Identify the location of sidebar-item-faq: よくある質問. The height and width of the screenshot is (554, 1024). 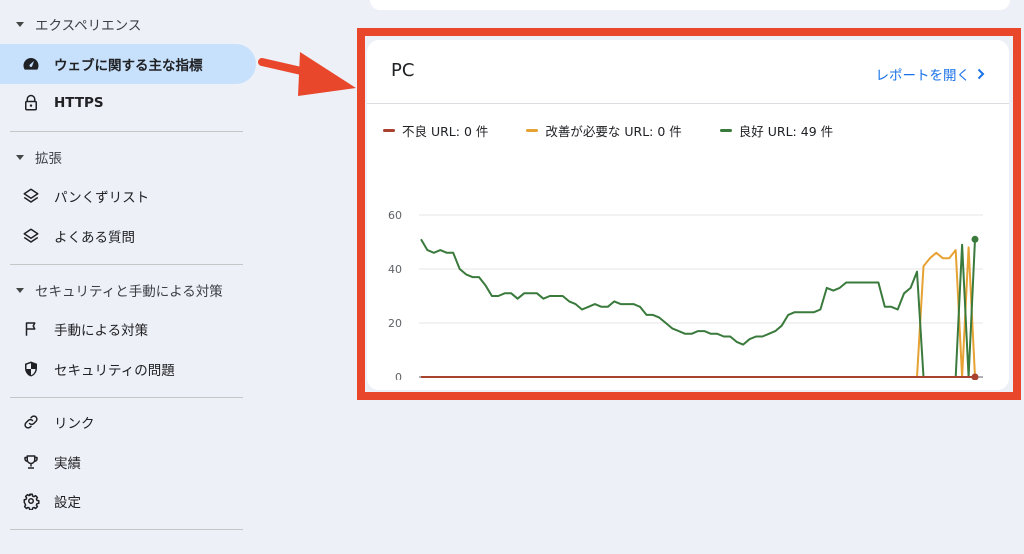
(128, 236).